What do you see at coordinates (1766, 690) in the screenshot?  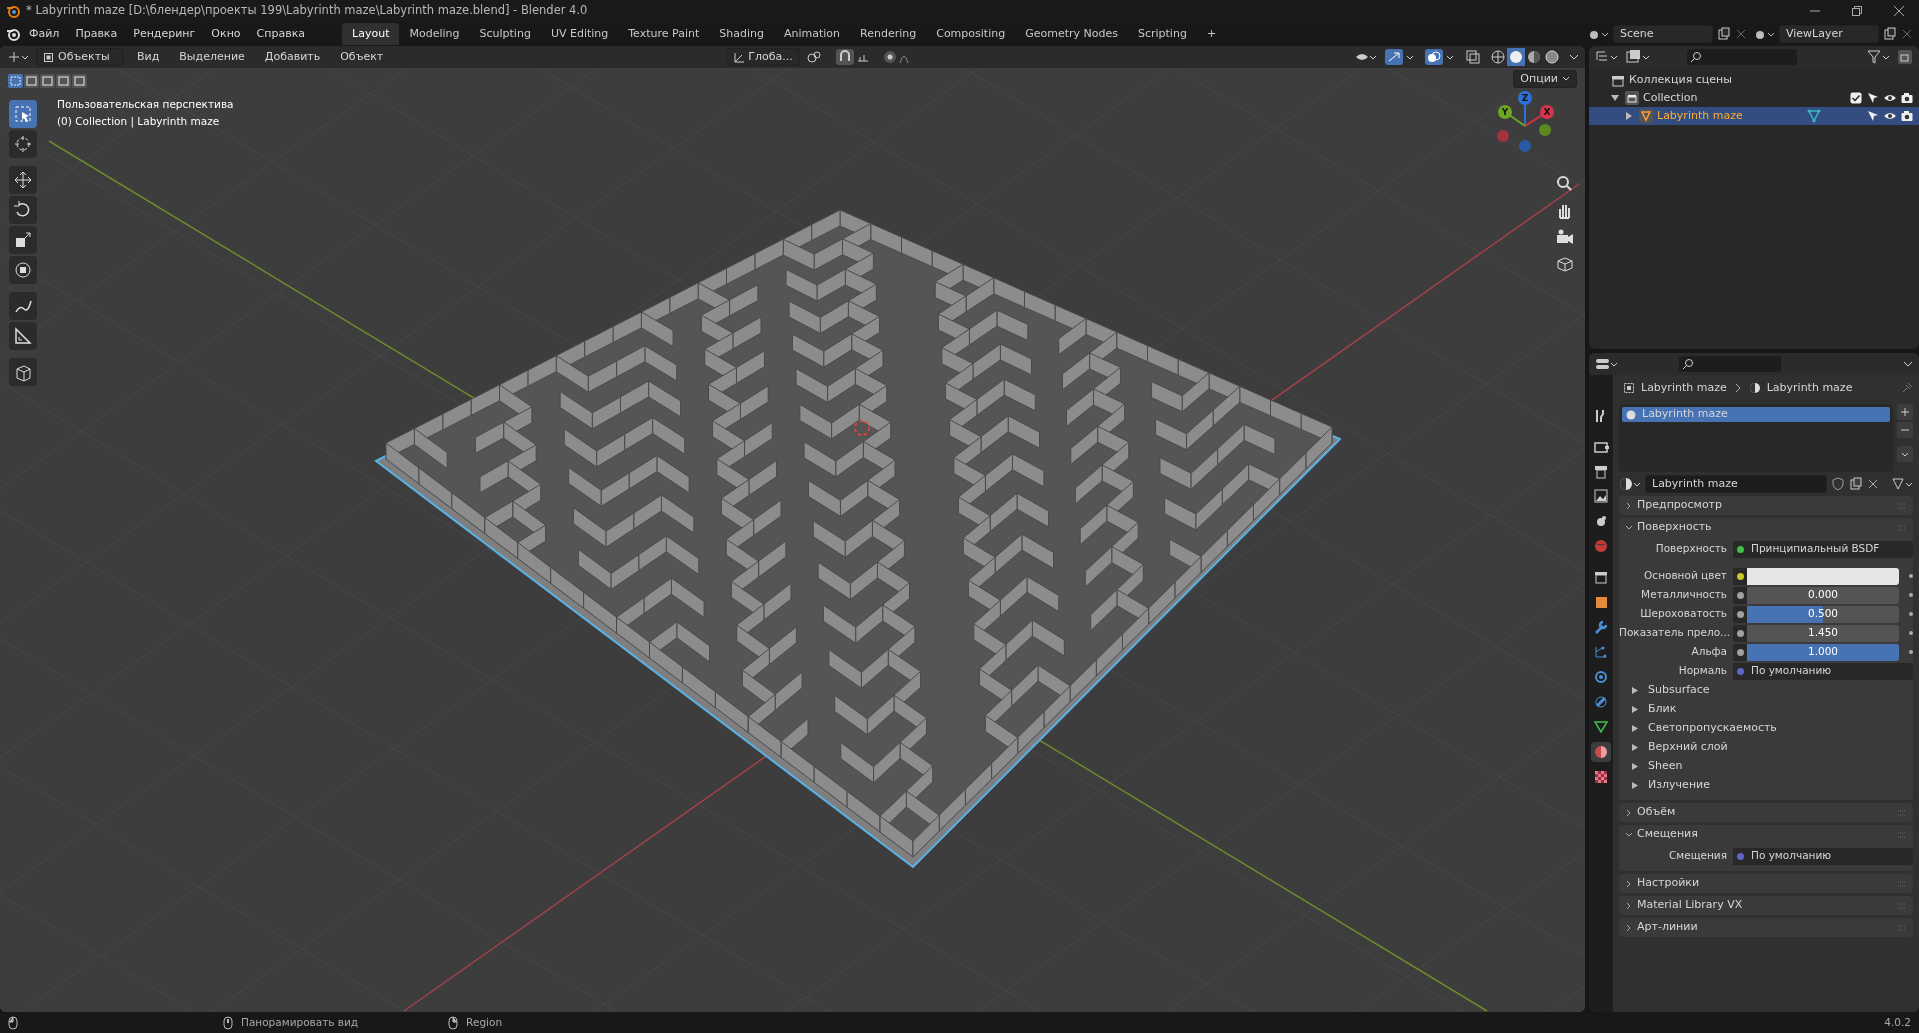 I see `subpanel-header: Subsurface` at bounding box center [1766, 690].